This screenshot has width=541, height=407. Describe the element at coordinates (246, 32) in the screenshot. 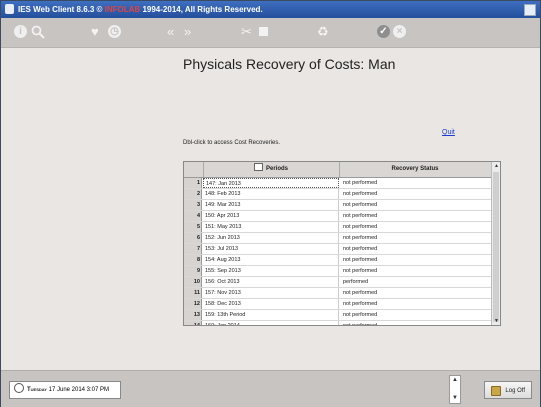

I see `tools-icon: ✂` at that location.